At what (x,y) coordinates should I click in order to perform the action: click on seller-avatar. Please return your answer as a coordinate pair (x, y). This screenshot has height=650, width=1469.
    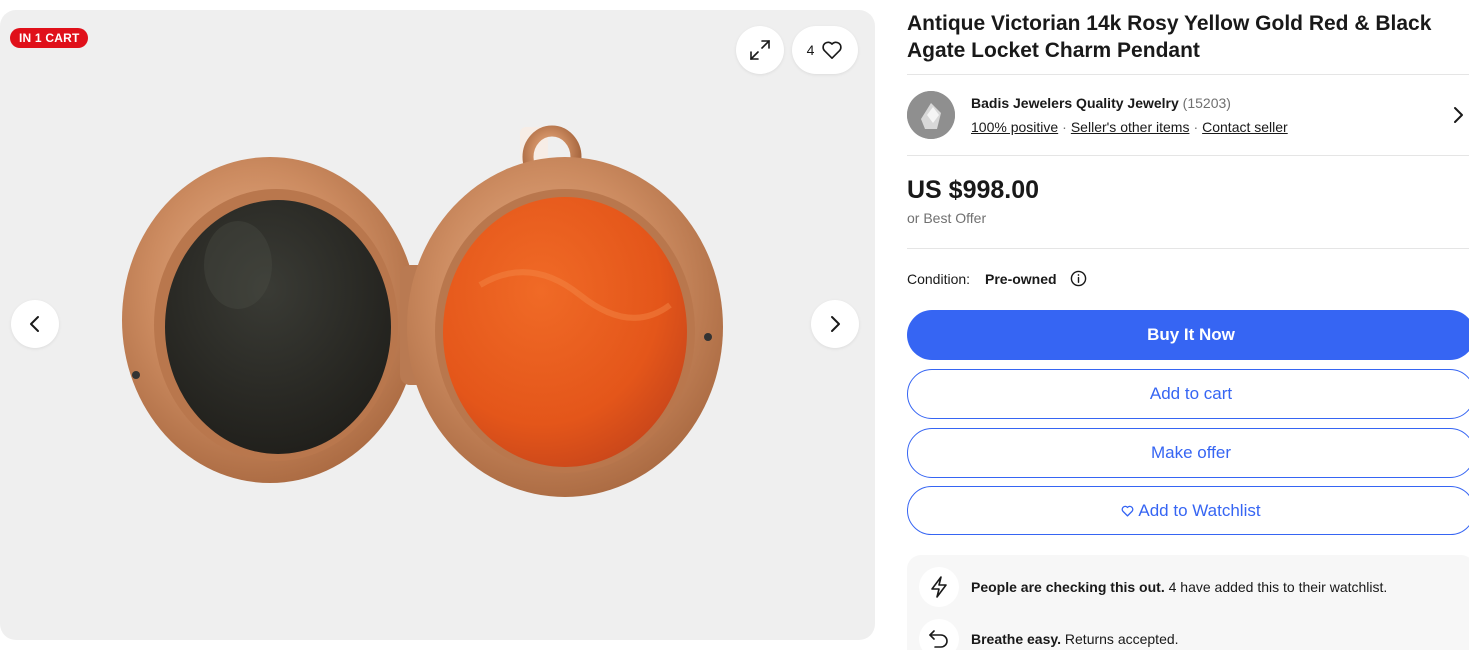
    Looking at the image, I should click on (931, 115).